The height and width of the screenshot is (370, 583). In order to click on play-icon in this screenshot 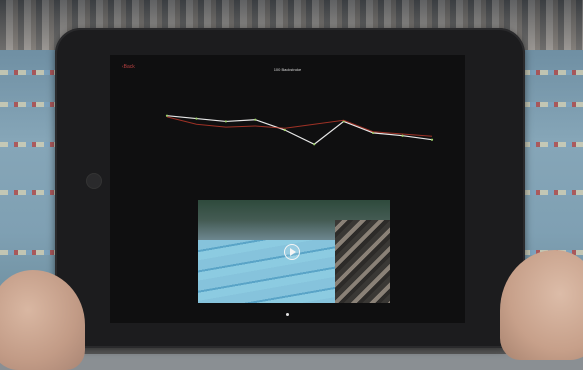, I will do `click(292, 252)`.